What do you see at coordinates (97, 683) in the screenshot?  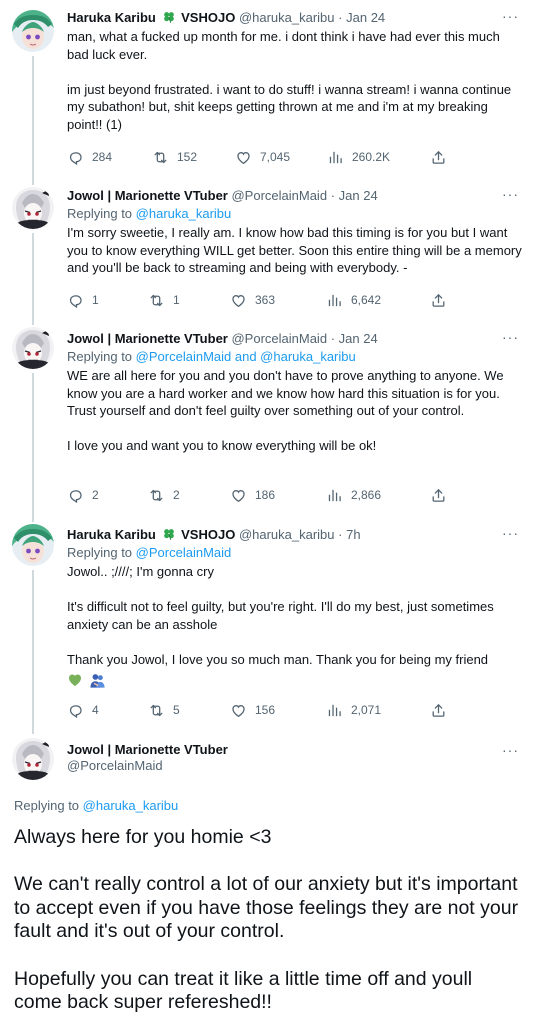 I see `people-hugging-icon` at bounding box center [97, 683].